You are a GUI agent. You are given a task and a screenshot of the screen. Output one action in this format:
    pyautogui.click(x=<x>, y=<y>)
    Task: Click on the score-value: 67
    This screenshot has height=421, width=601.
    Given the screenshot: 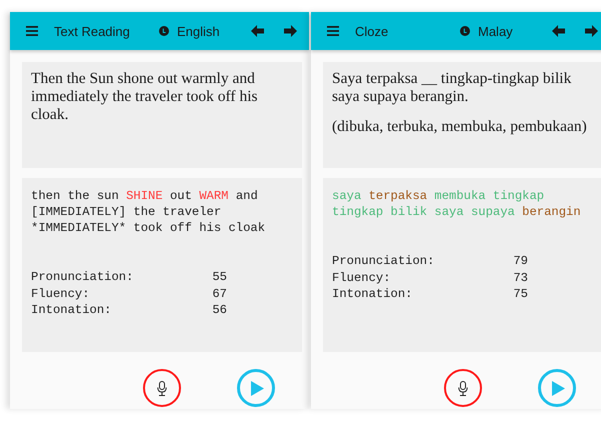 What is the action you would take?
    pyautogui.click(x=219, y=294)
    